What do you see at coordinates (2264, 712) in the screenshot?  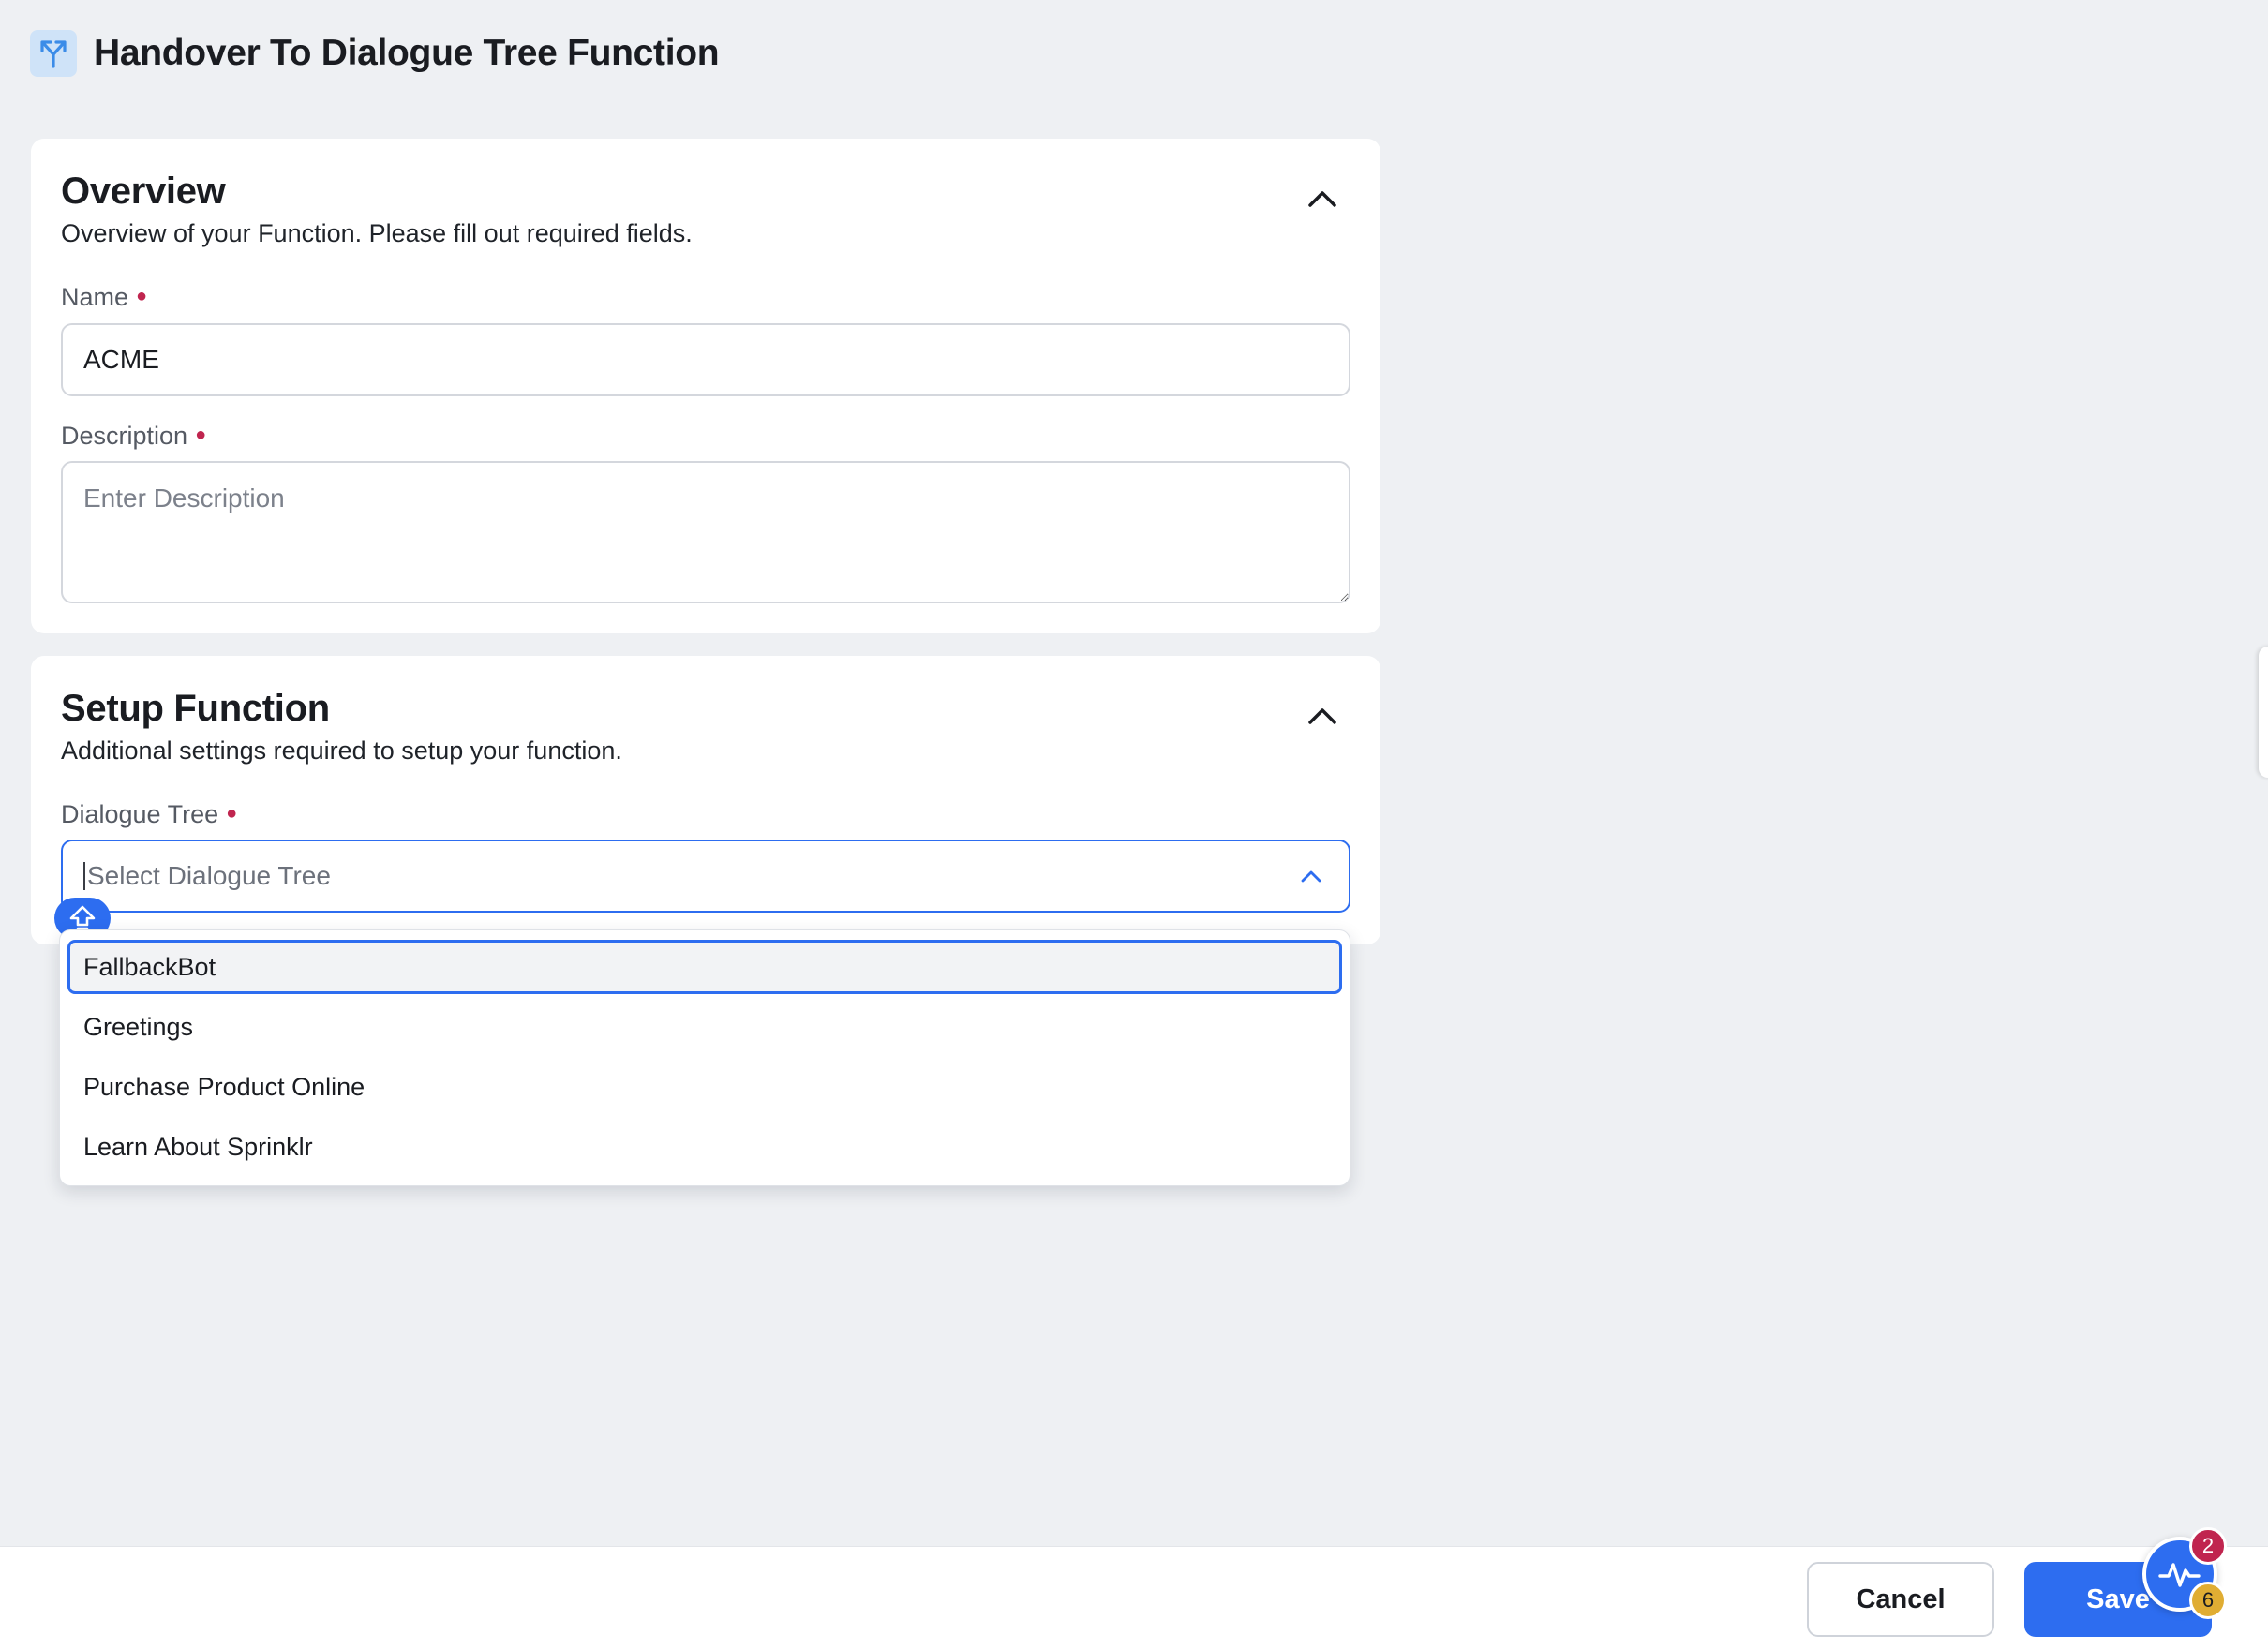 I see `side-panel-handle` at bounding box center [2264, 712].